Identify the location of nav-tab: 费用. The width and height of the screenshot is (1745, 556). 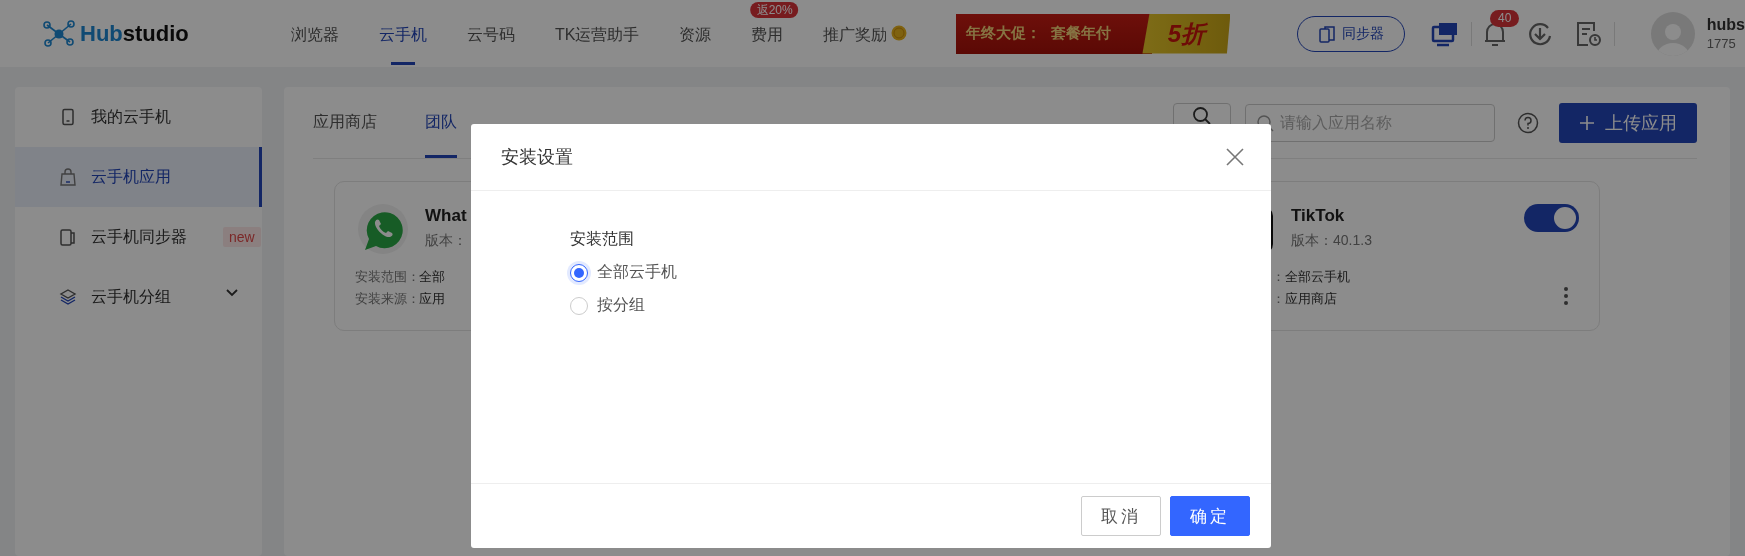
(767, 43).